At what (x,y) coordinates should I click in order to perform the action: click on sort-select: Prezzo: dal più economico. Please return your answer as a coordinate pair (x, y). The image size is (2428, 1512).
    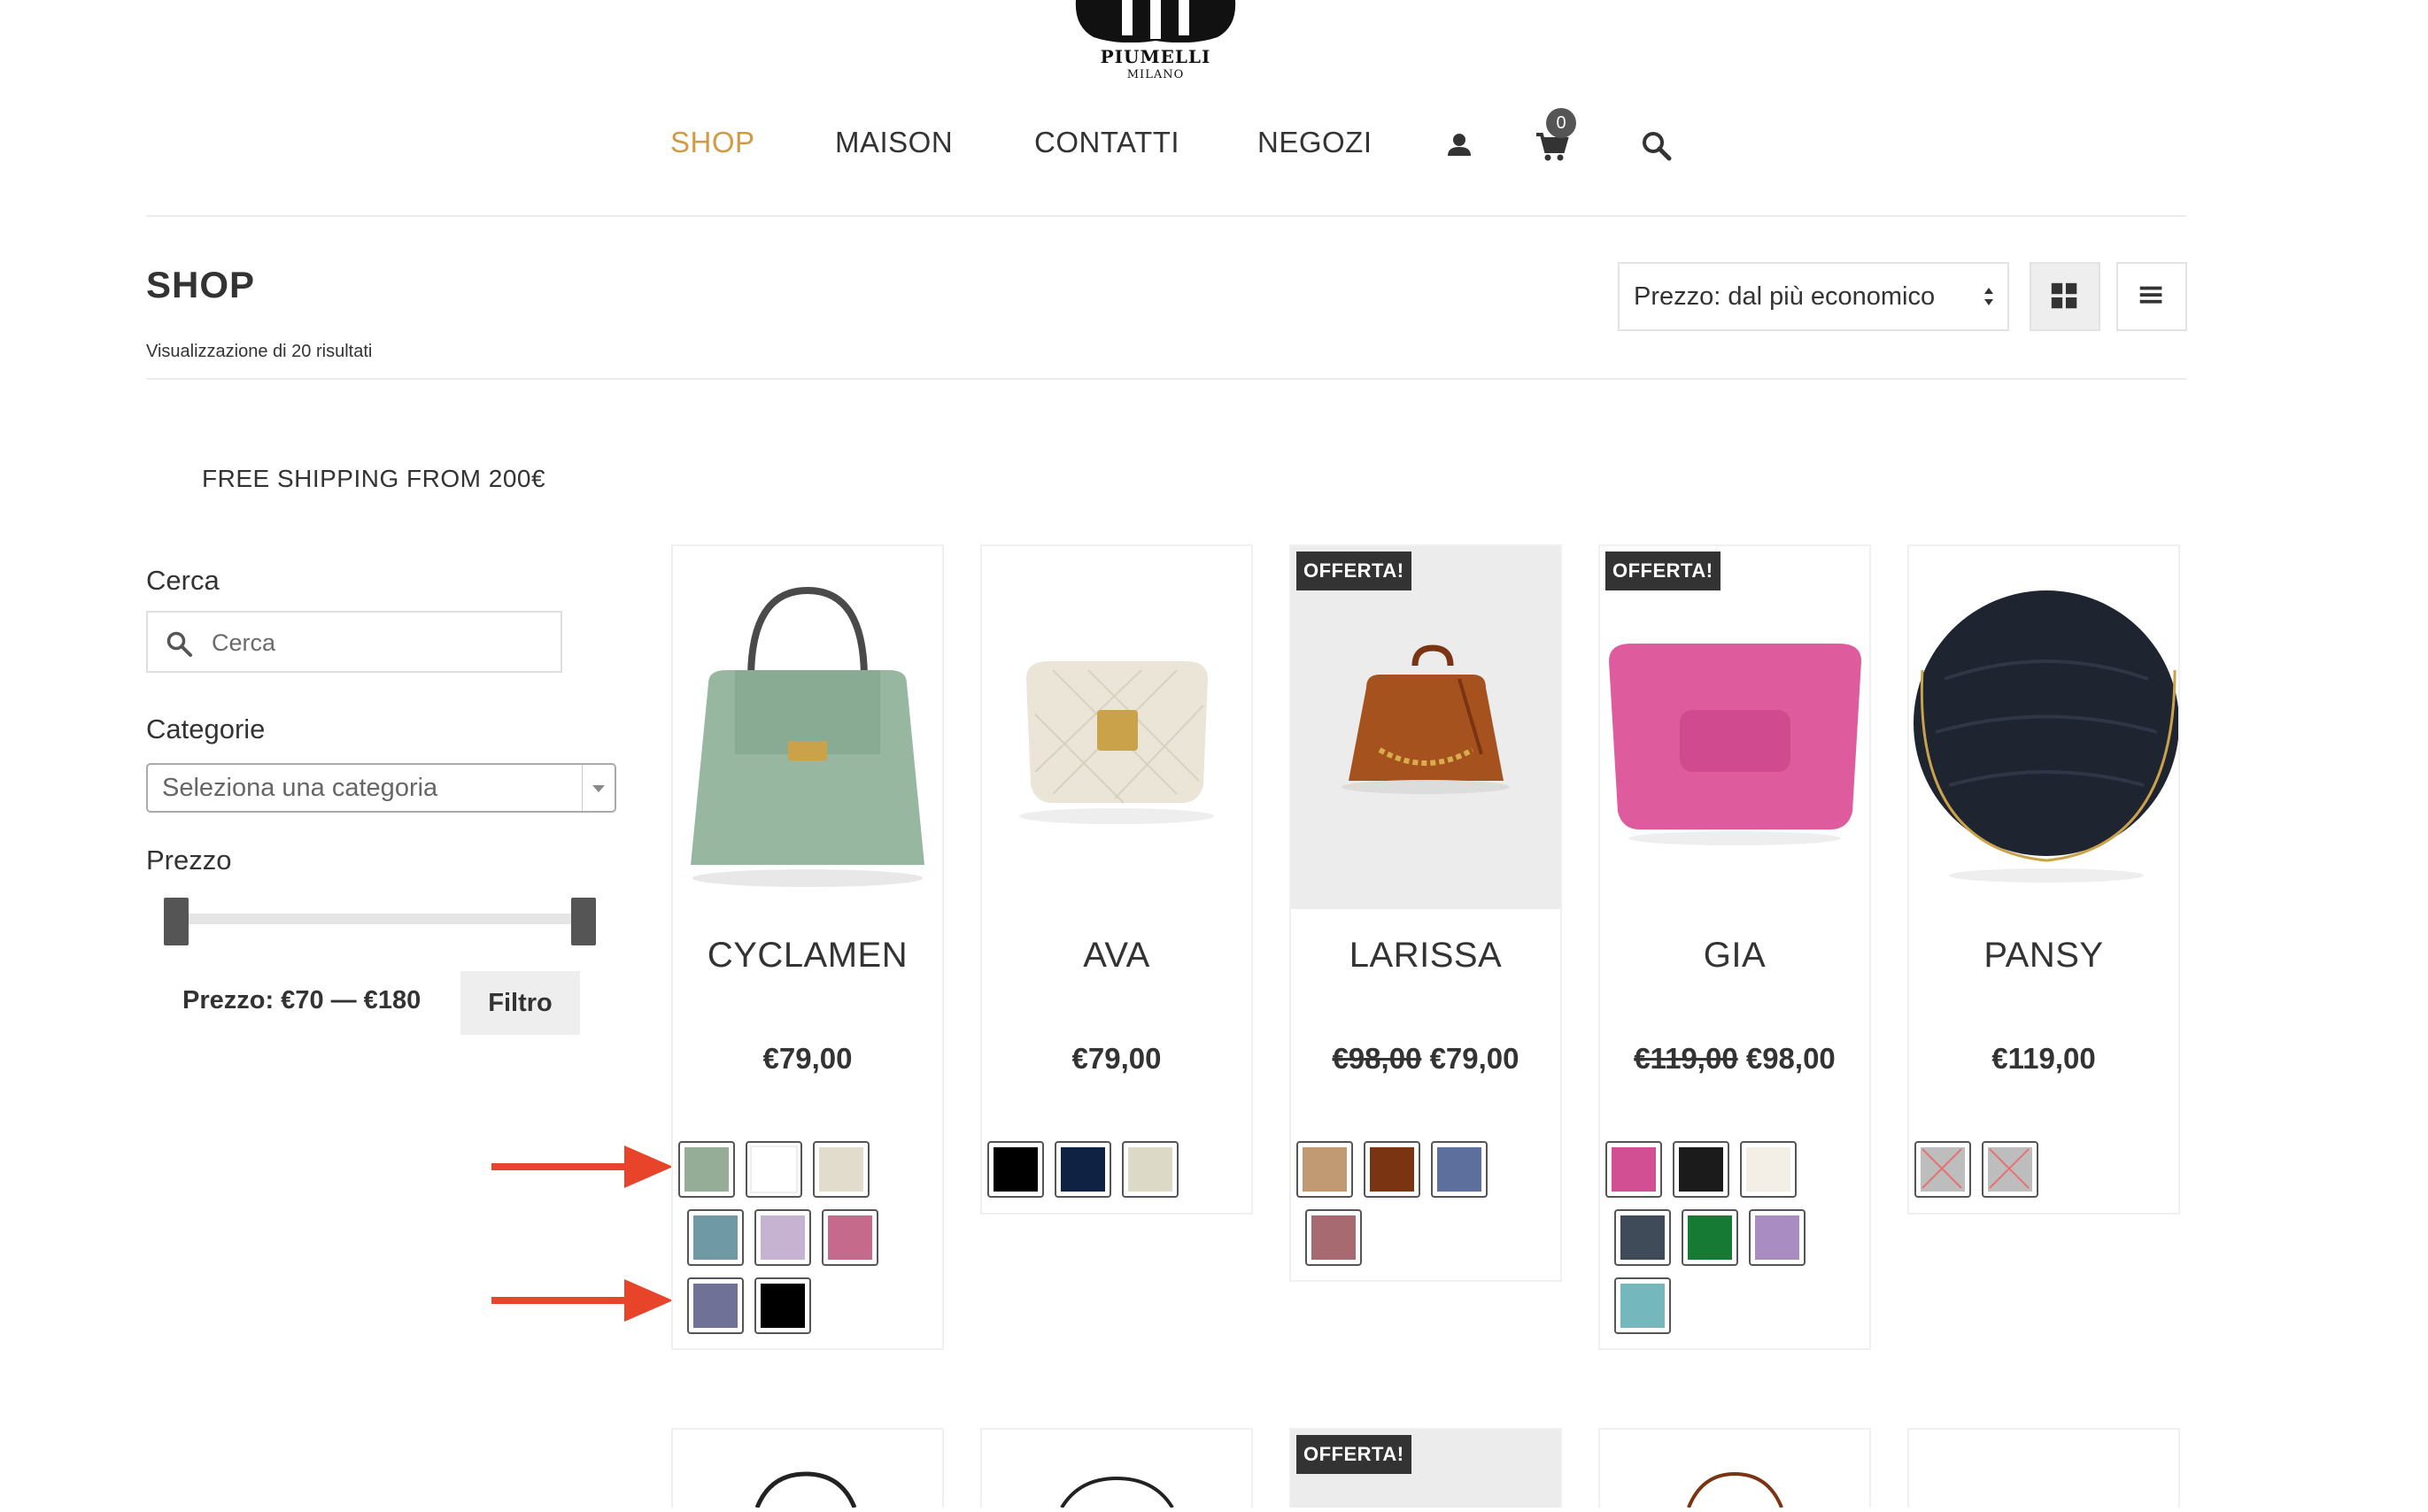
    Looking at the image, I should click on (1813, 296).